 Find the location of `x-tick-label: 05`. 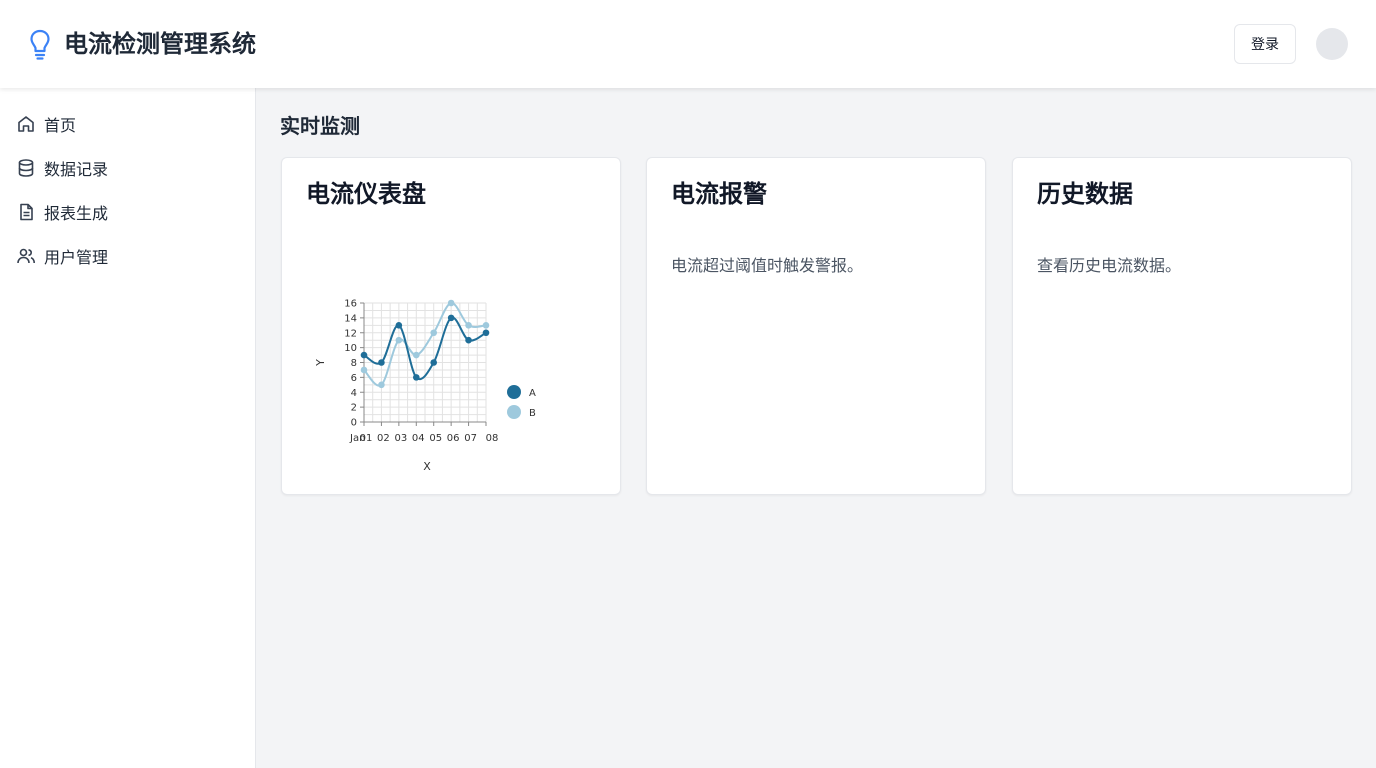

x-tick-label: 05 is located at coordinates (435, 438).